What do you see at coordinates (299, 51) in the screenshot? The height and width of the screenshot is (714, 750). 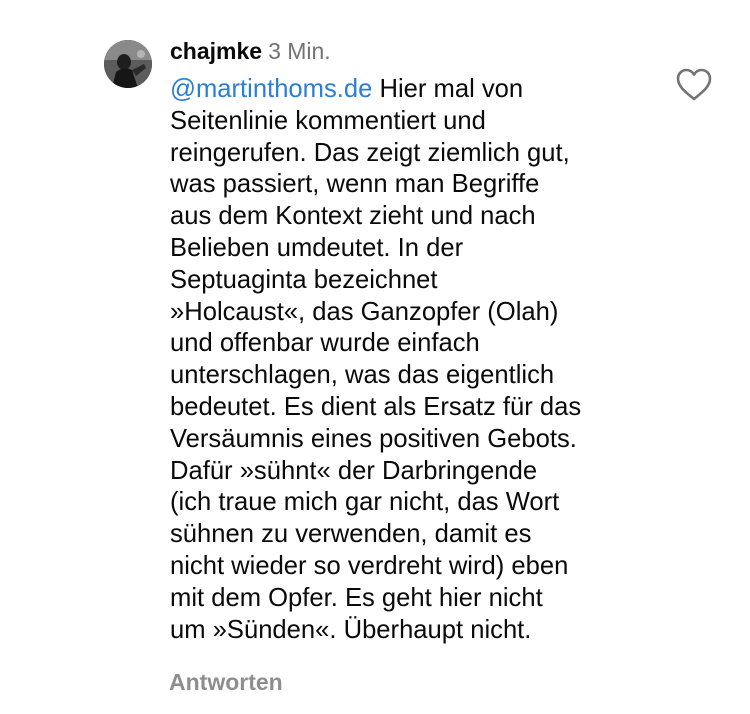 I see `timestamp: 3 Min.` at bounding box center [299, 51].